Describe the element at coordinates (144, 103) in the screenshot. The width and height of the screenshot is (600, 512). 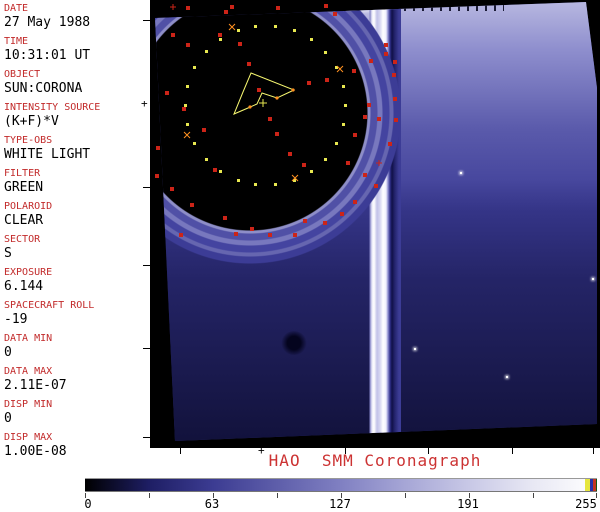
I see `sun-center-tick-left: +` at that location.